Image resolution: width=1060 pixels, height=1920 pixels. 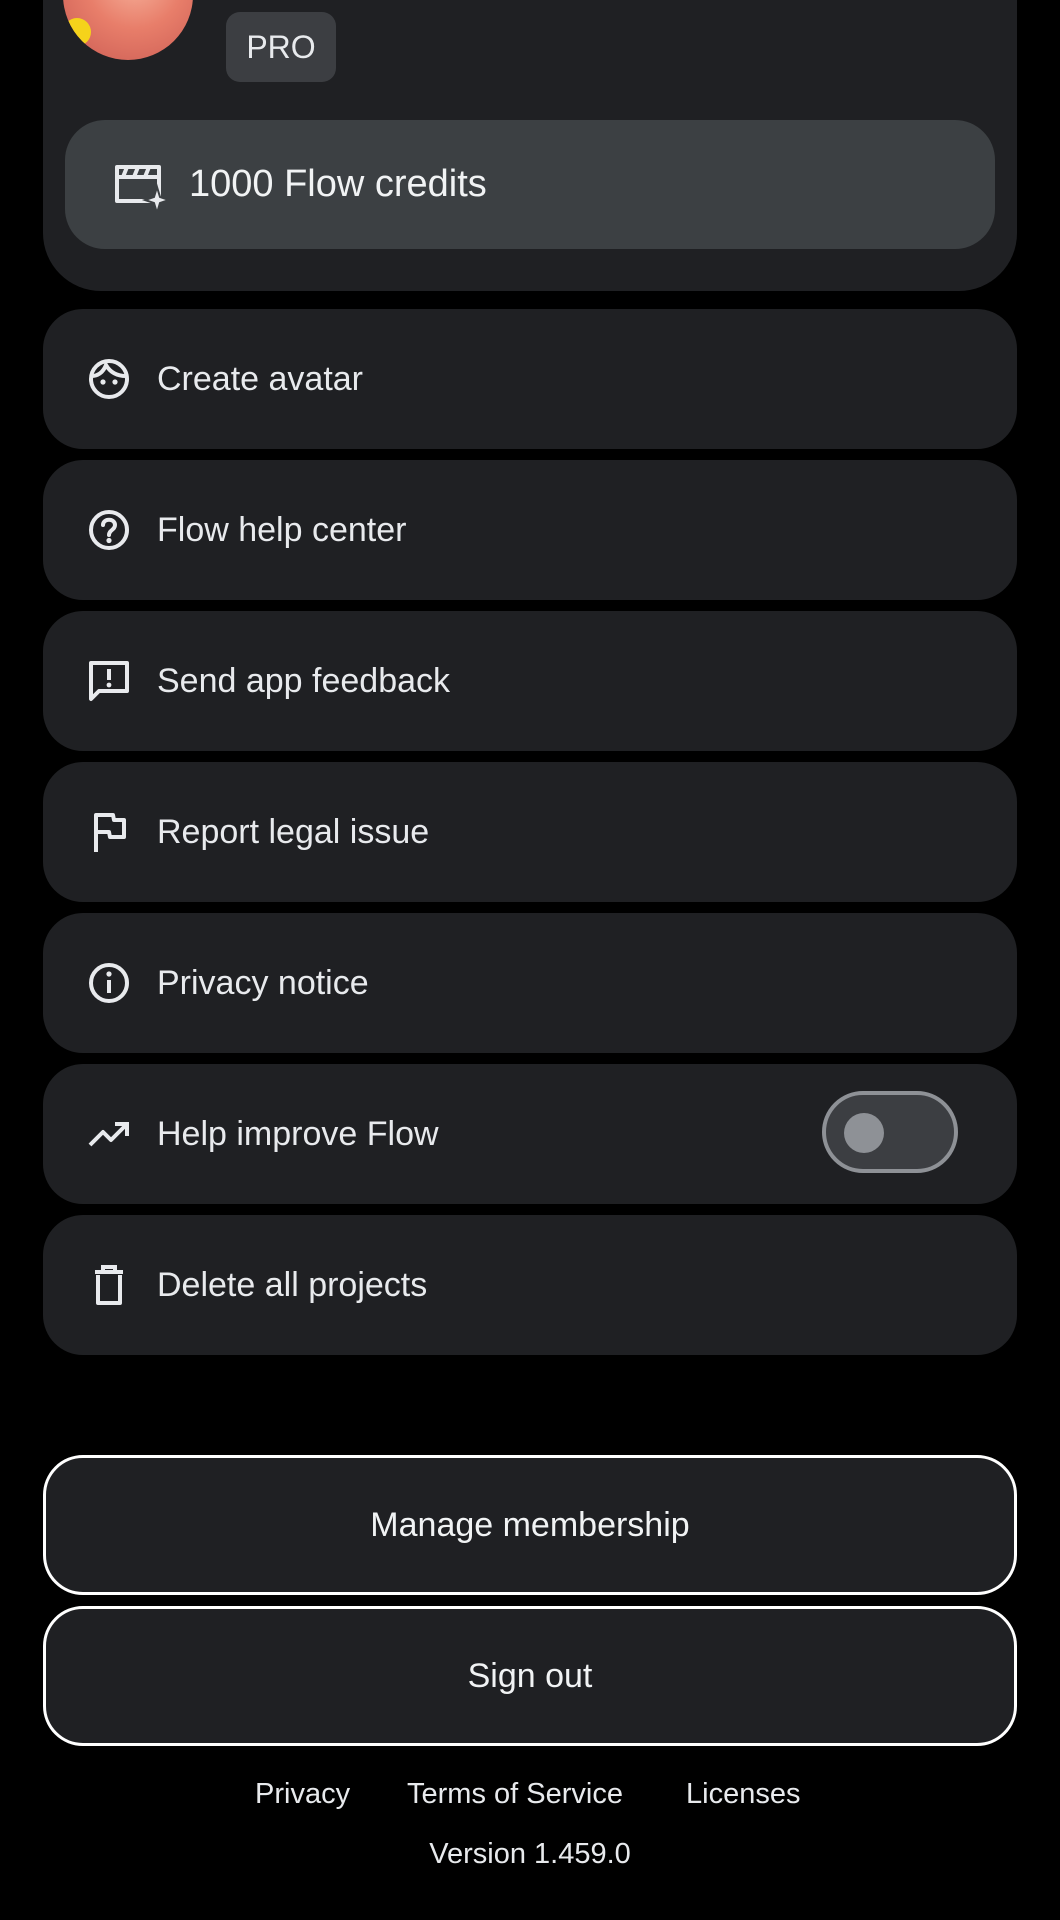 I want to click on menu-label: Create avatar, so click(x=260, y=378).